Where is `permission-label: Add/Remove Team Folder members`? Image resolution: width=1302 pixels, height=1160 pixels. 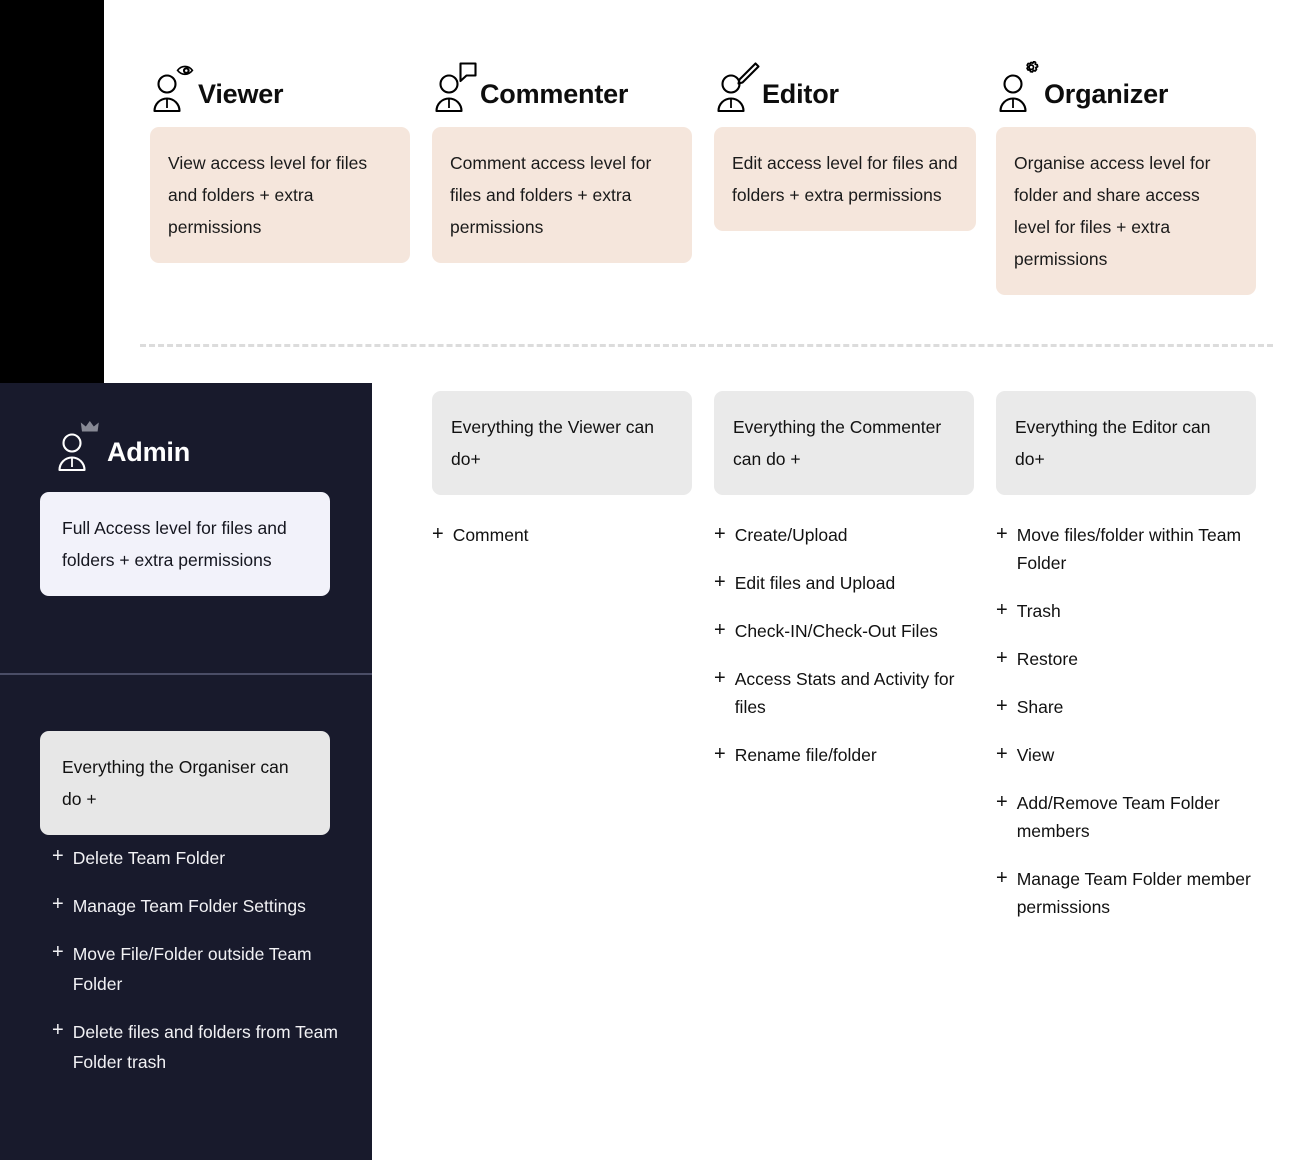
permission-label: Add/Remove Team Folder members is located at coordinates (1118, 817).